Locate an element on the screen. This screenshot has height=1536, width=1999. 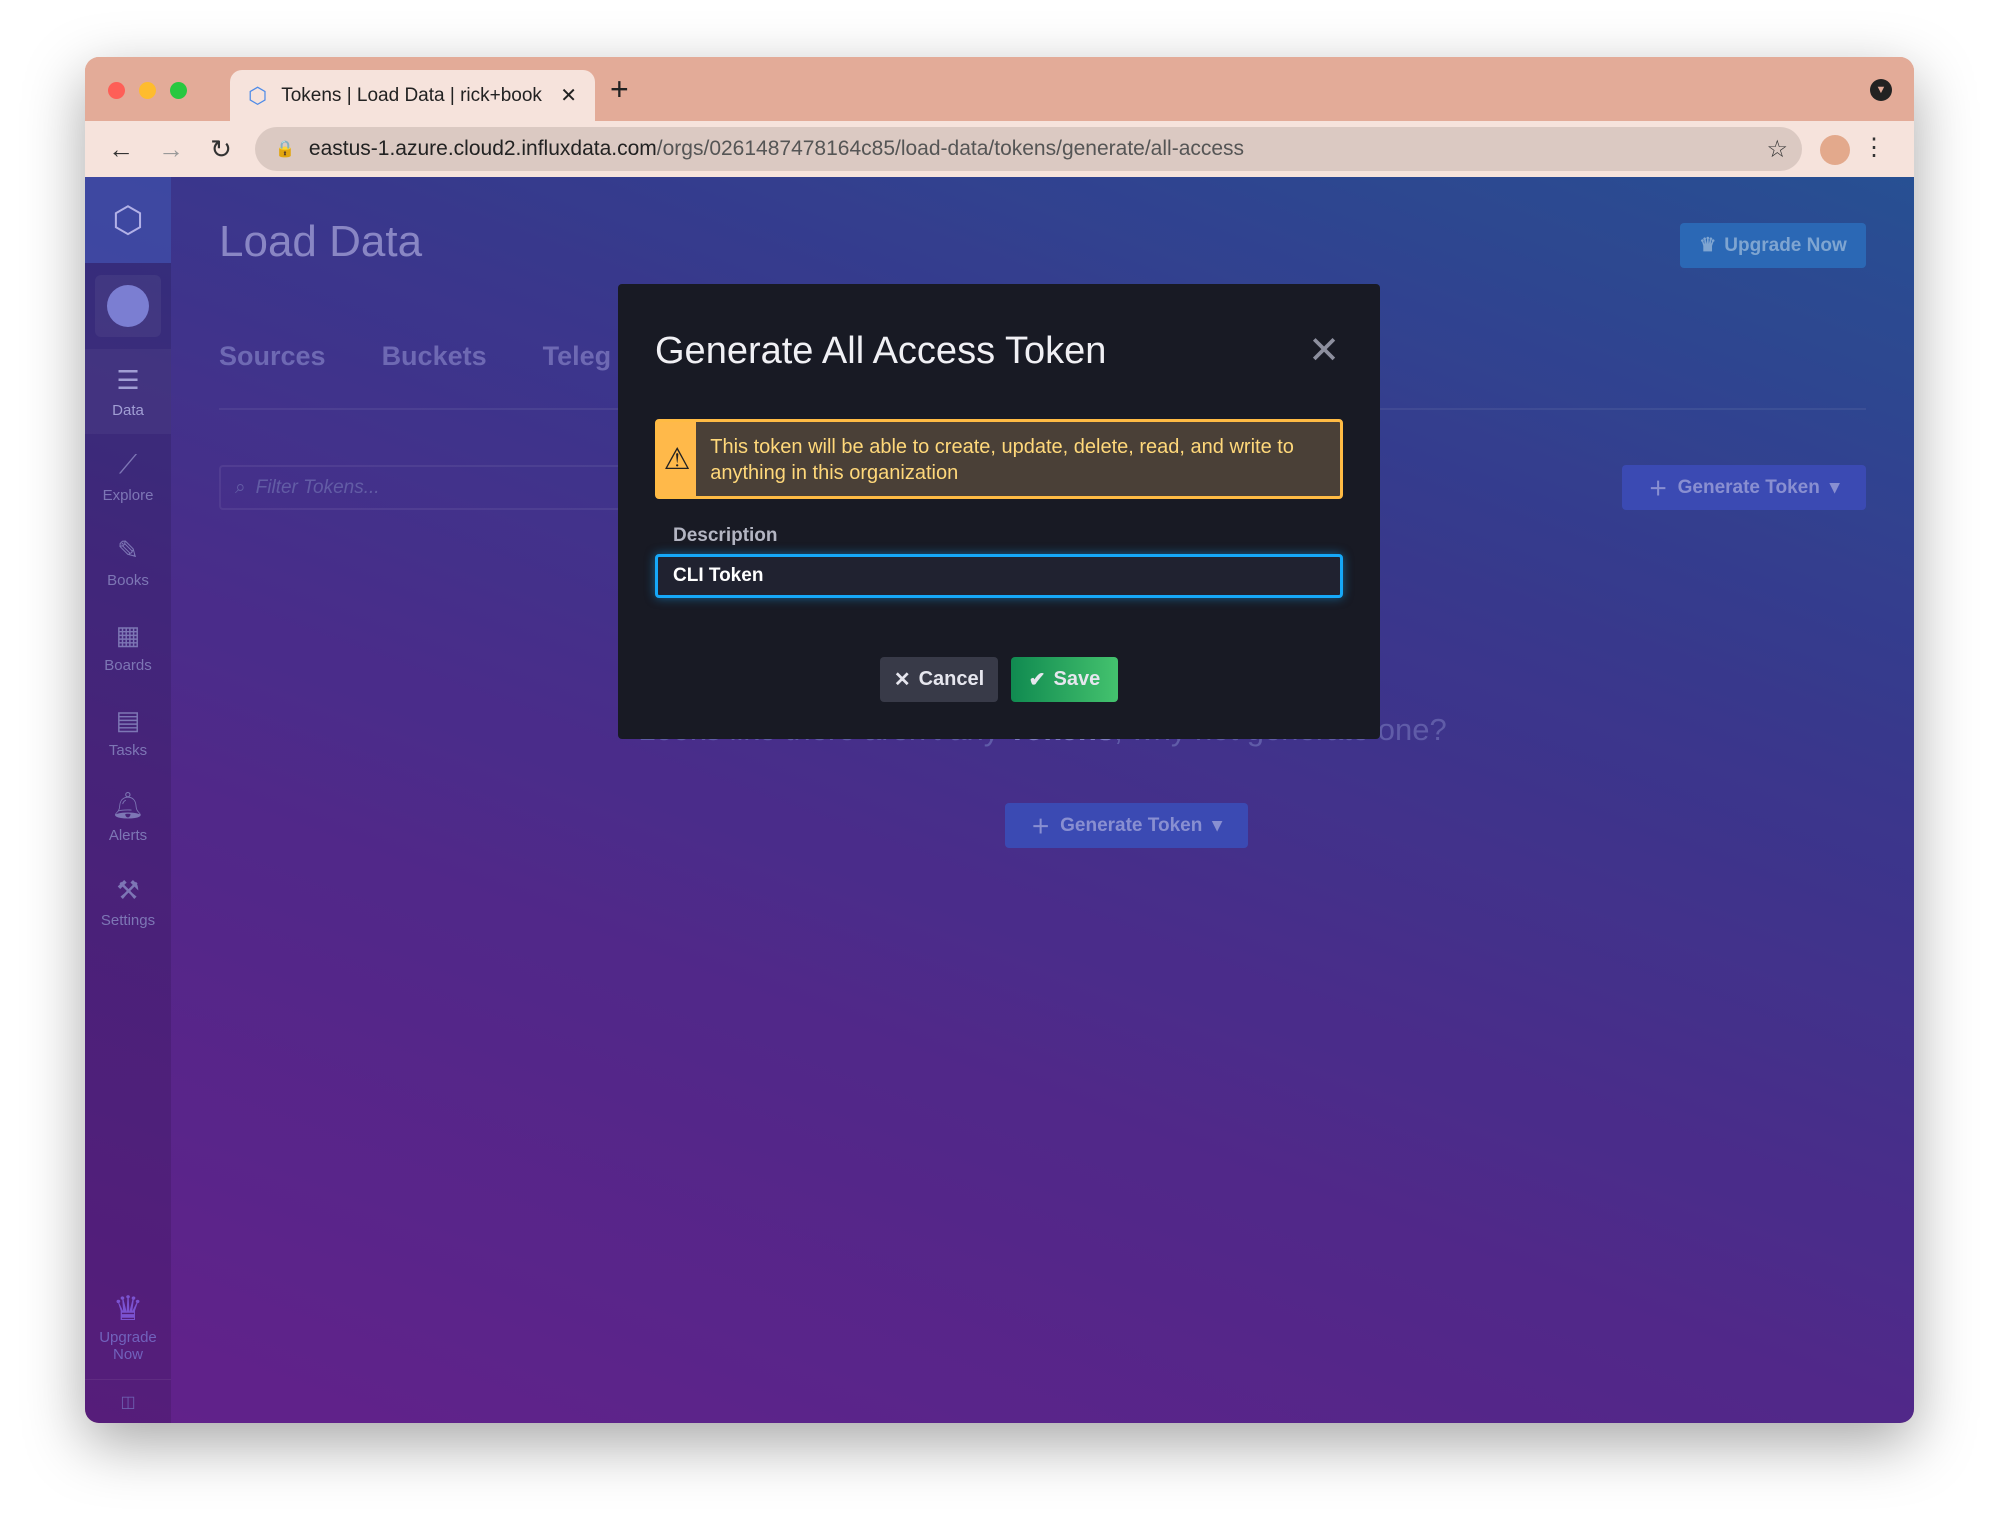
description-label: Description is located at coordinates (725, 535).